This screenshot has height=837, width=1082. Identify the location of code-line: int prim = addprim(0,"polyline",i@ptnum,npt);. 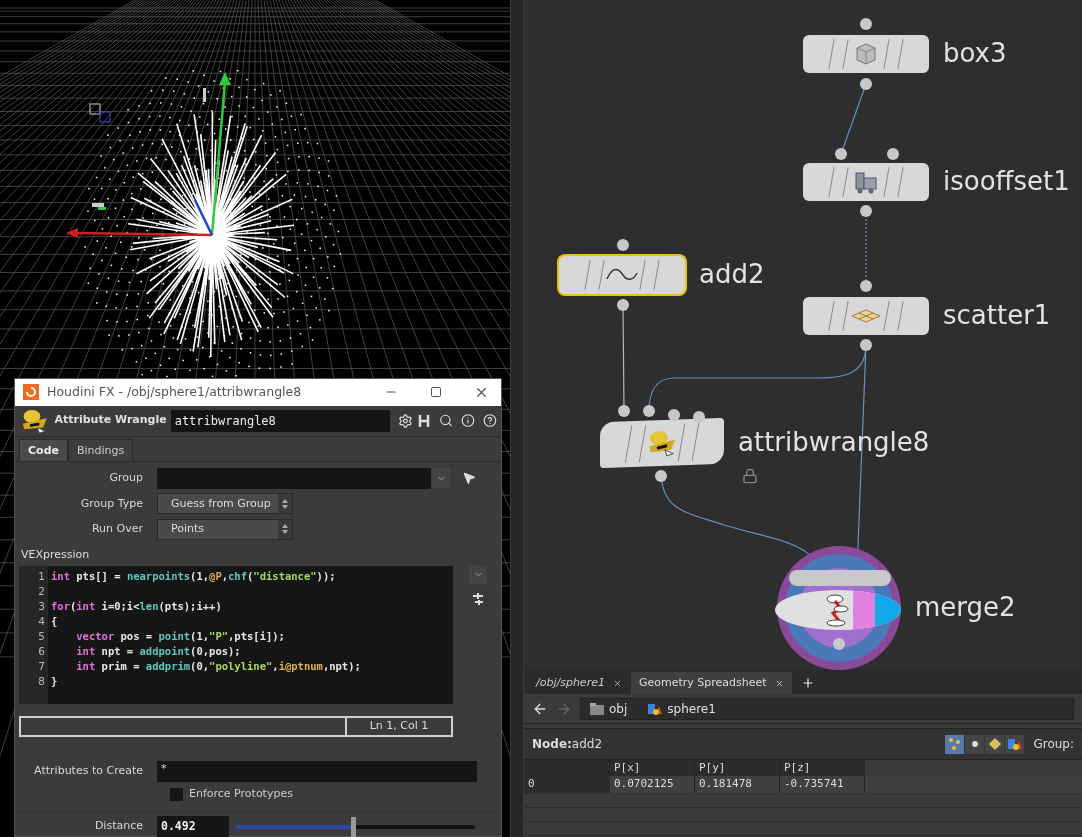
(218, 666).